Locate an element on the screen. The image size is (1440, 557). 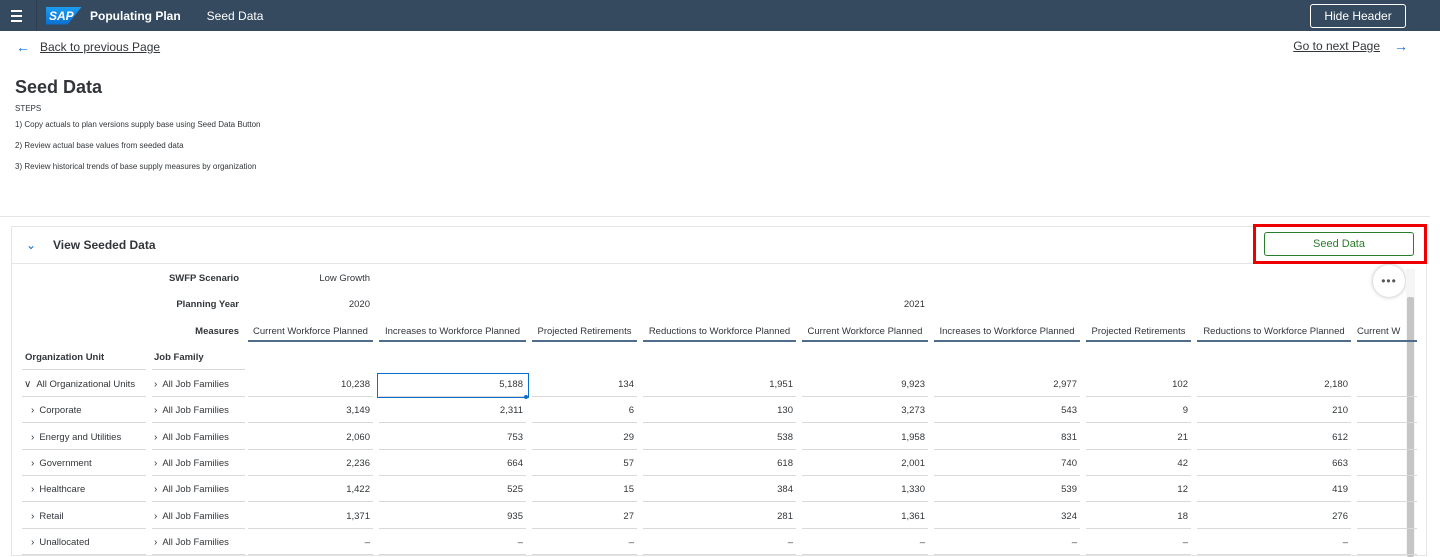
data-cell: 29 is located at coordinates (583, 437).